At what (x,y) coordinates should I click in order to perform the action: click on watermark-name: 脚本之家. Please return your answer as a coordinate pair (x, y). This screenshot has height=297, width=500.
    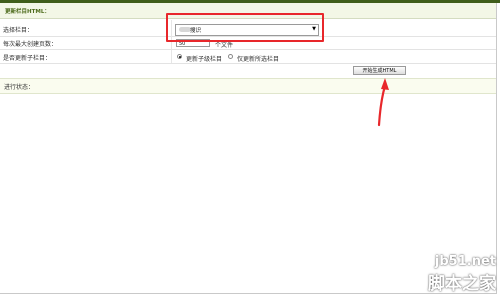
    Looking at the image, I should click on (462, 284).